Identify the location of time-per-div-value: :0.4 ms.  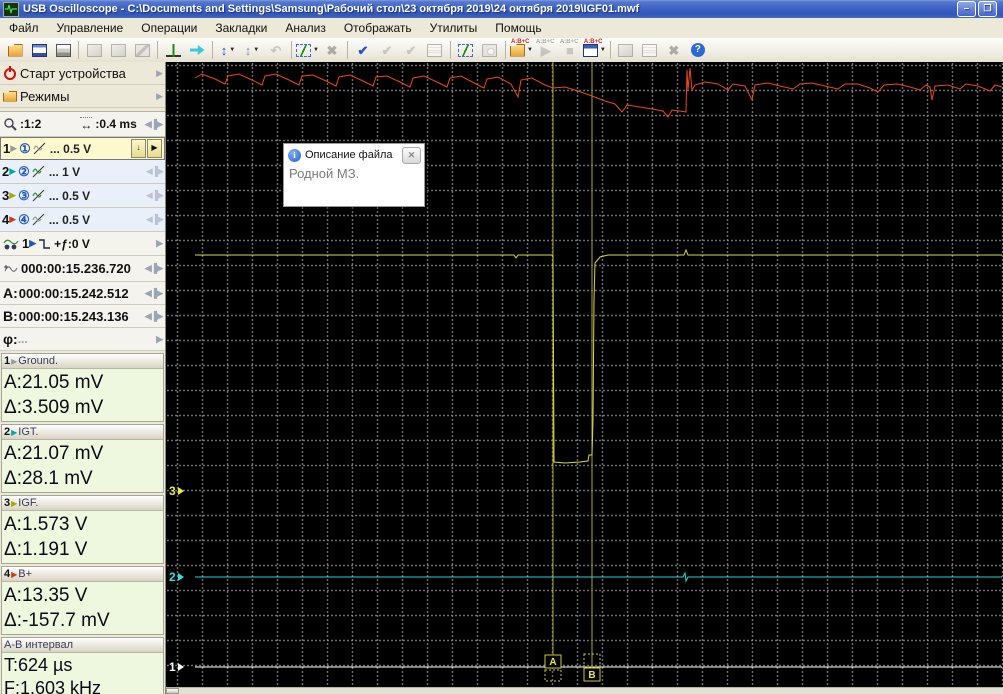
(115, 124).